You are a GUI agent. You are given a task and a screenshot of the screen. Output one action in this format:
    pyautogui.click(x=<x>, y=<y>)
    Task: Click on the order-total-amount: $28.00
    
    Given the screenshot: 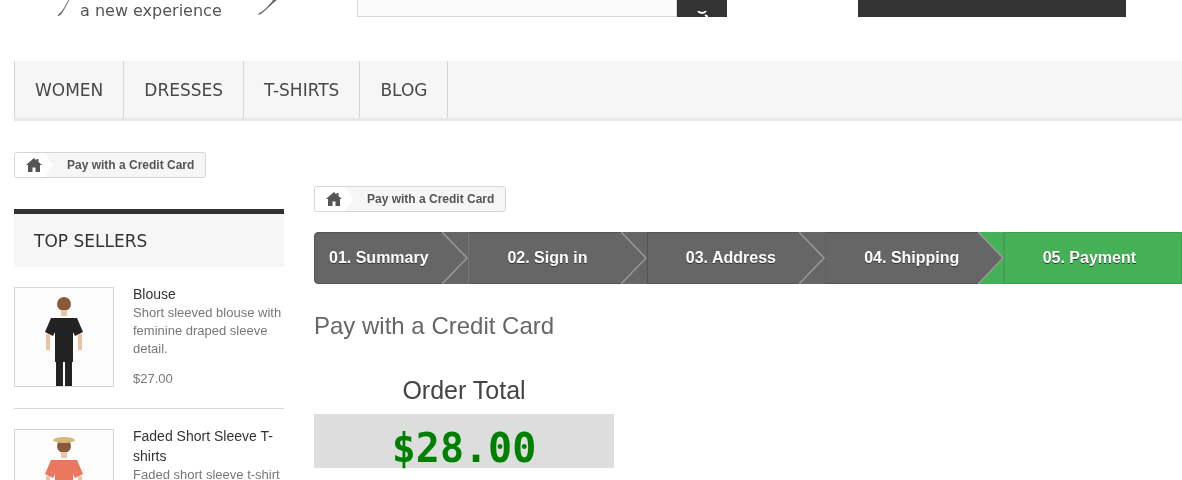 What is the action you would take?
    pyautogui.click(x=464, y=441)
    